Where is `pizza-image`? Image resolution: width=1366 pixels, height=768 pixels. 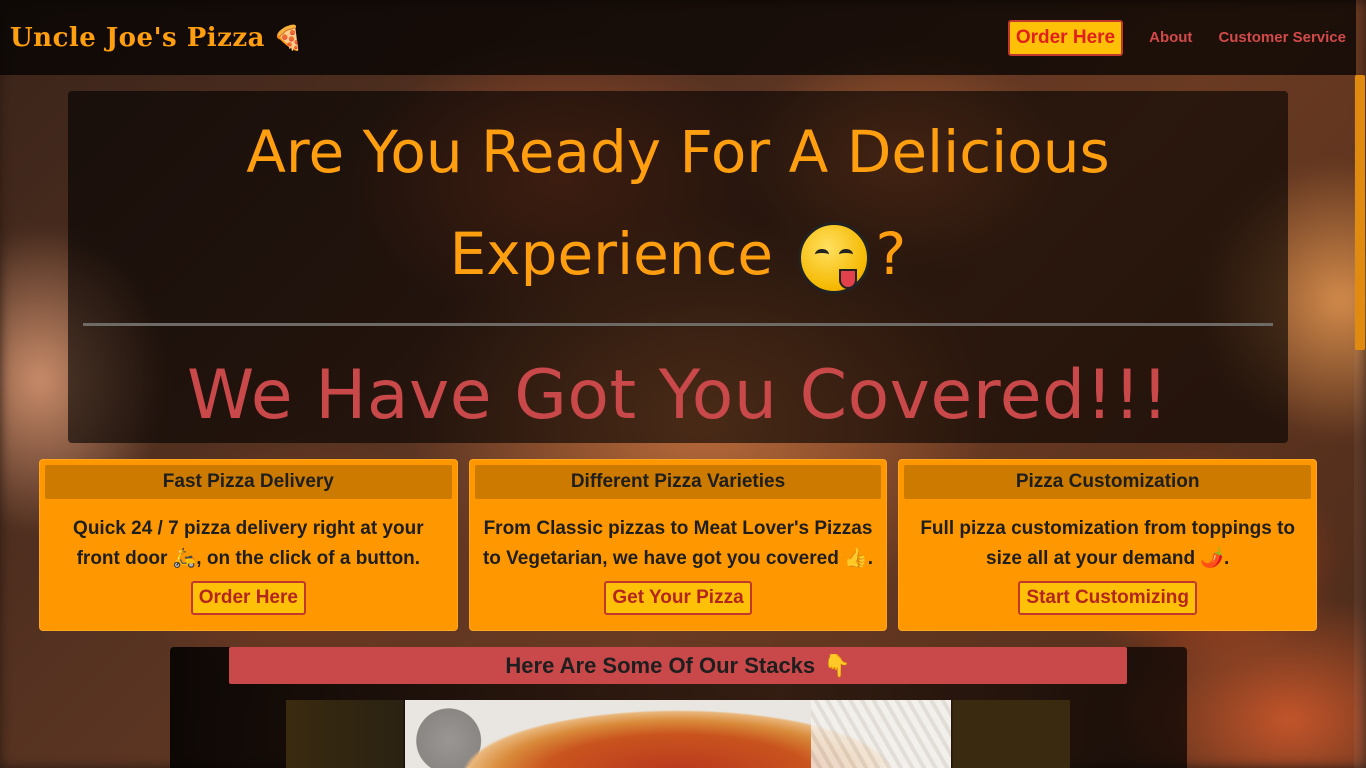
pizza-image is located at coordinates (678, 734).